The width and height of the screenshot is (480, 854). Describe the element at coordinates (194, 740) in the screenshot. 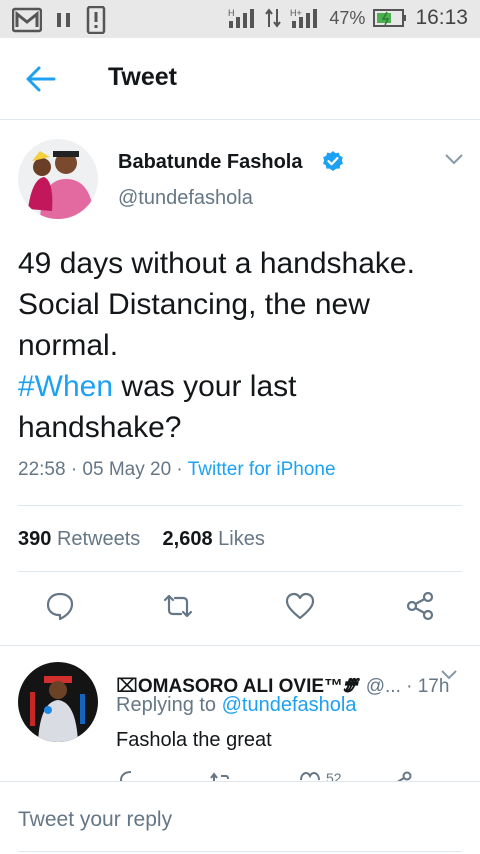

I see `reply-text: Fashola the great` at that location.